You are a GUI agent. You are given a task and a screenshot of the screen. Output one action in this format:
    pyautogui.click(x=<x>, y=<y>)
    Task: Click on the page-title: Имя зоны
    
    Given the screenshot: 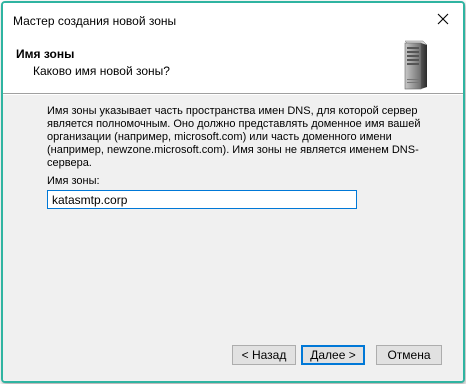 What is the action you would take?
    pyautogui.click(x=45, y=54)
    